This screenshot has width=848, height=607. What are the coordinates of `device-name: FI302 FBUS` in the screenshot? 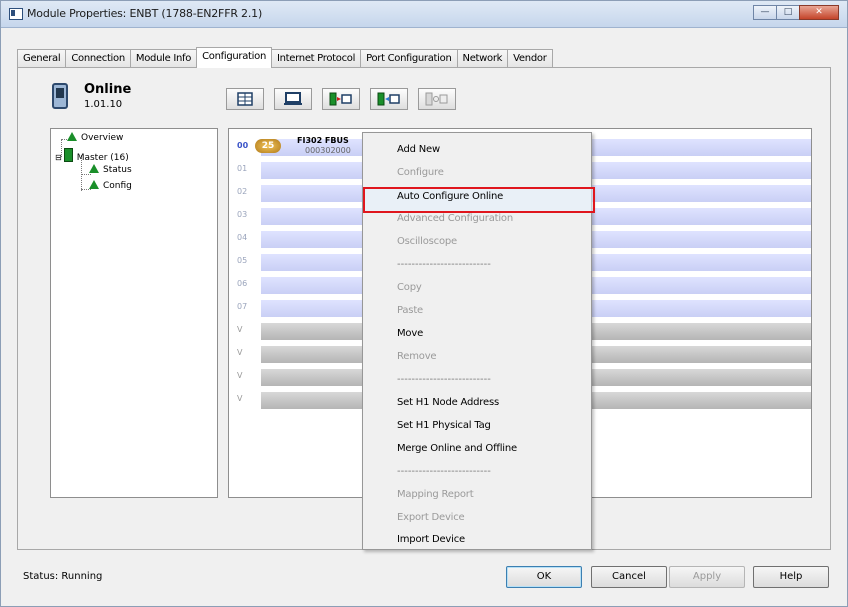 It's located at (323, 140).